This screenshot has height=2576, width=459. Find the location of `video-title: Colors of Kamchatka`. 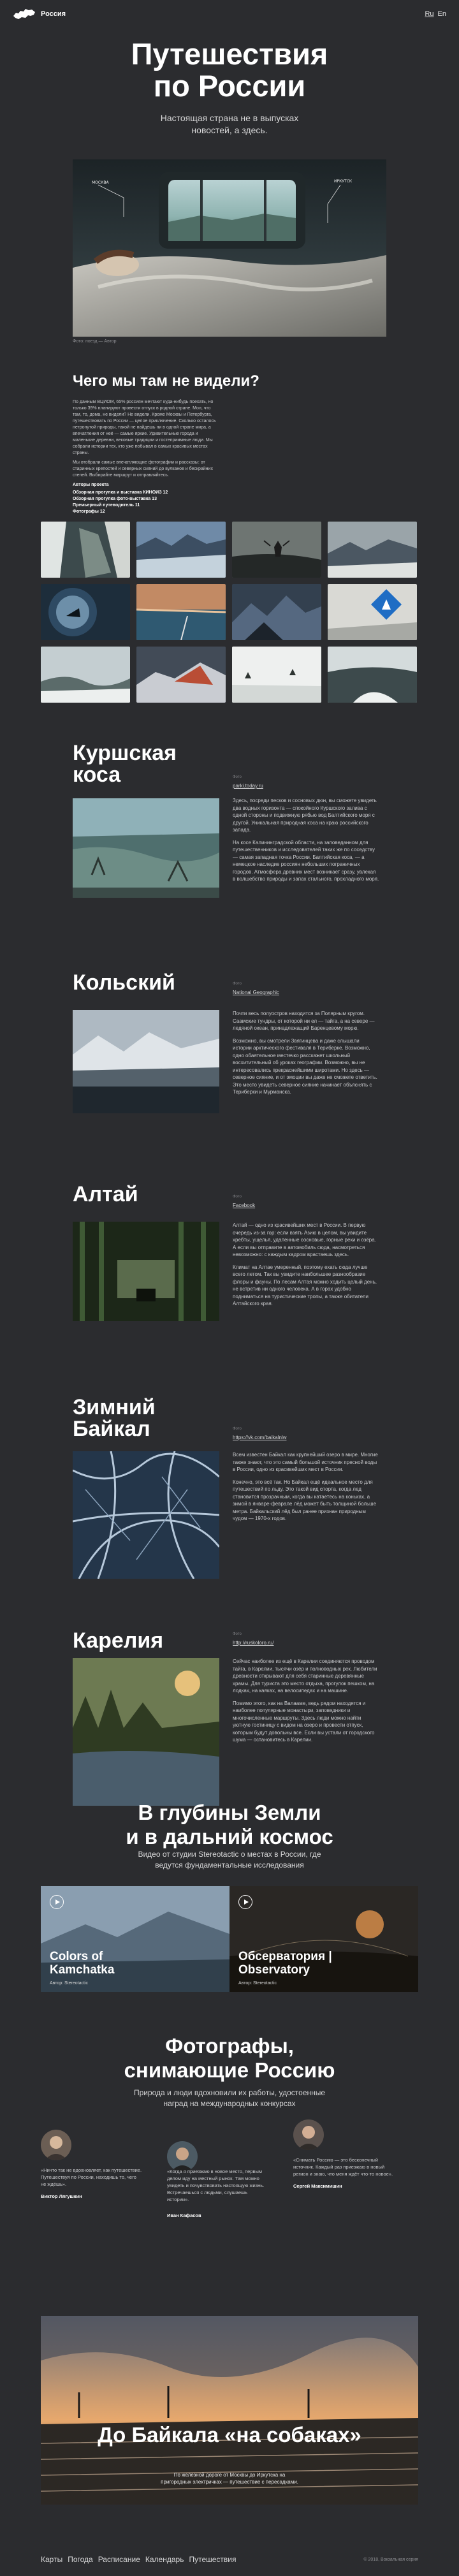

video-title: Colors of Kamchatka is located at coordinates (82, 1963).